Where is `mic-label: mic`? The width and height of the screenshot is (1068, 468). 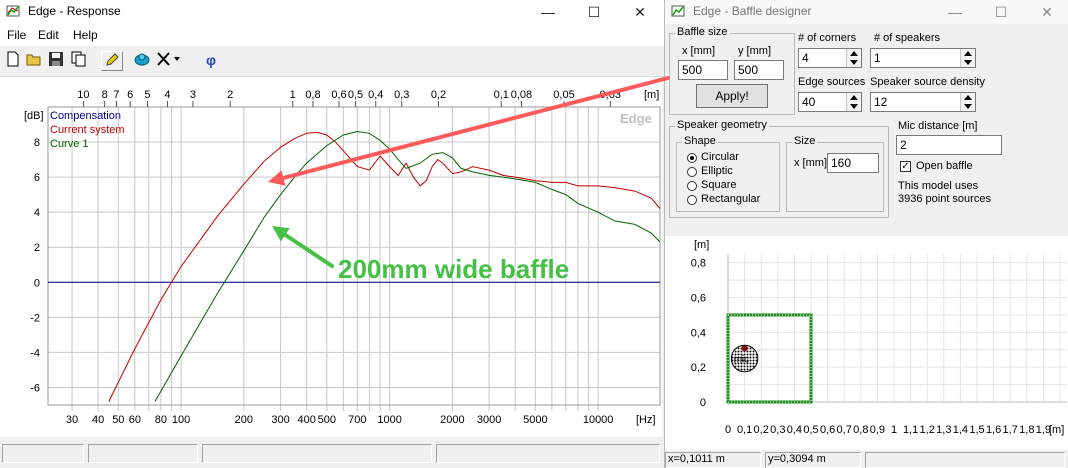 mic-label: mic is located at coordinates (742, 359).